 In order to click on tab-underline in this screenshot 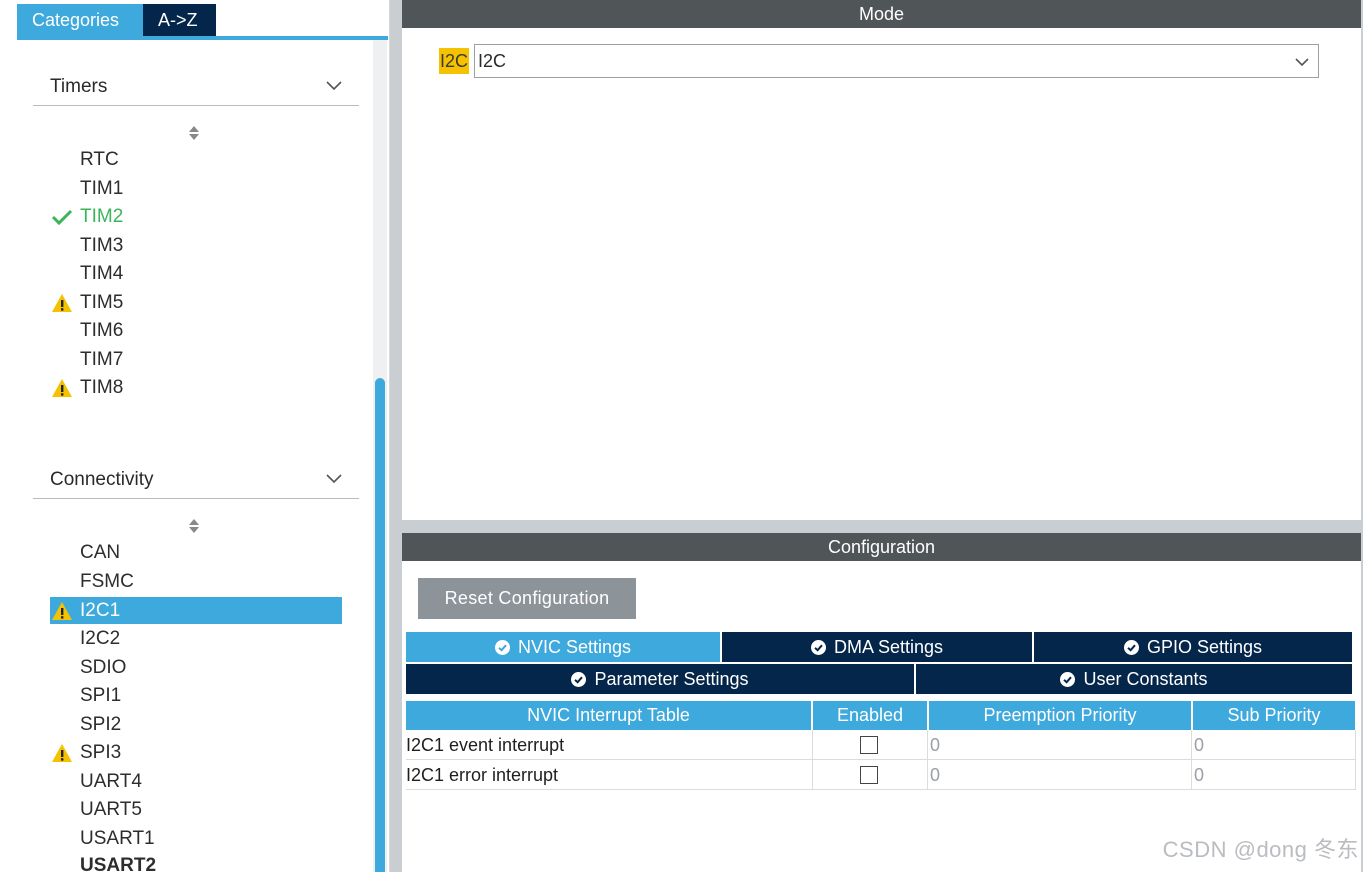, I will do `click(202, 38)`.